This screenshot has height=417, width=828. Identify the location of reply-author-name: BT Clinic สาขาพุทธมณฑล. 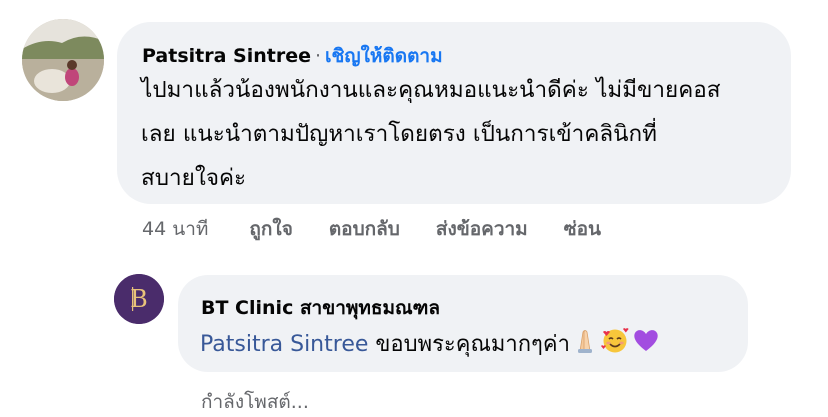
(320, 308).